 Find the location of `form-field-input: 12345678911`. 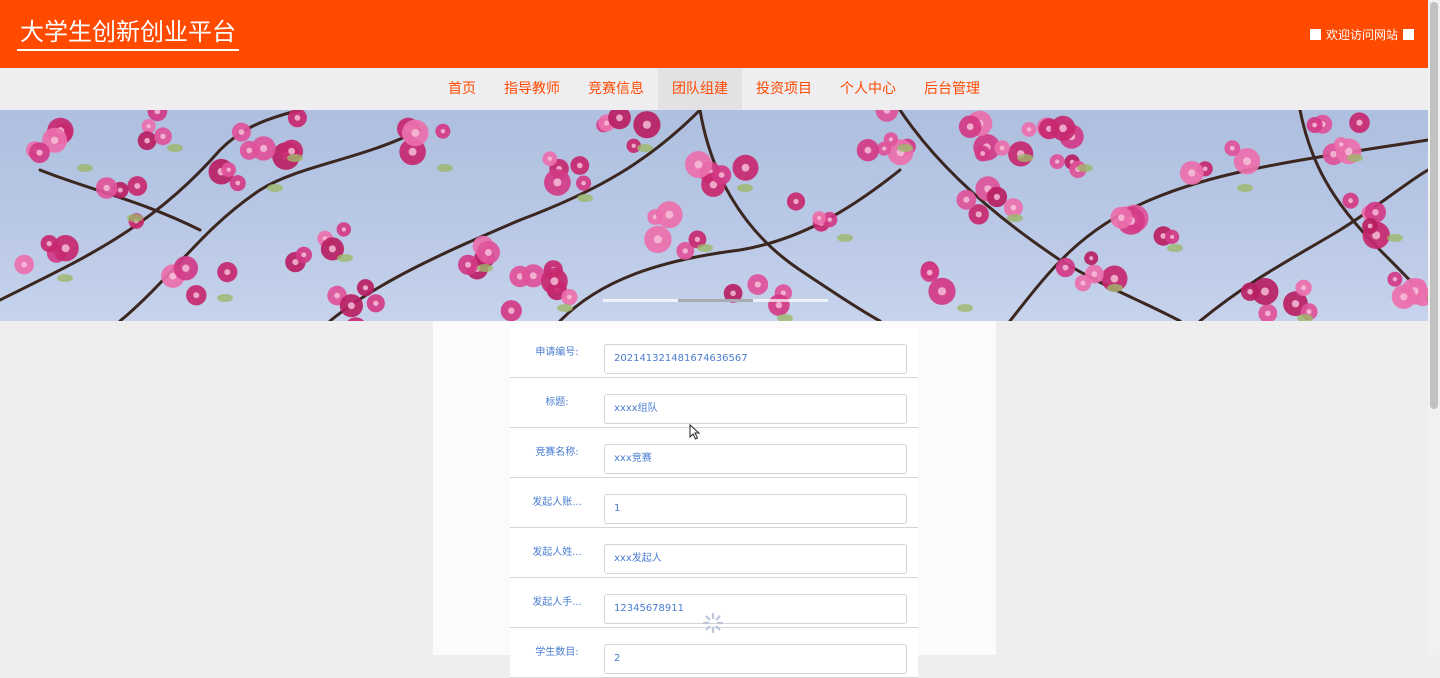

form-field-input: 12345678911 is located at coordinates (755, 609).